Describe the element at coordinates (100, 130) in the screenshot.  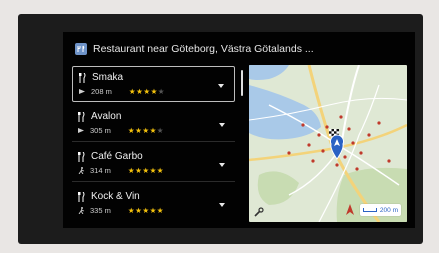
I see `distance-label: 305 m` at that location.